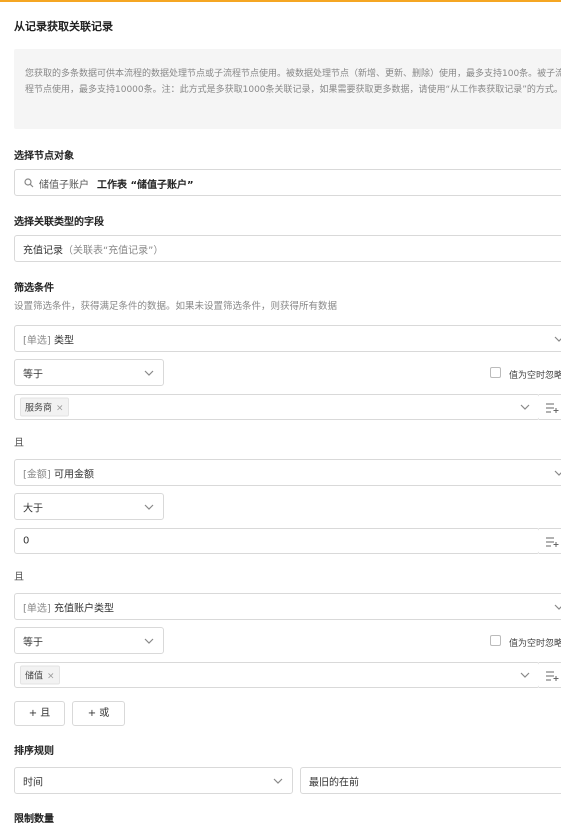  What do you see at coordinates (34, 819) in the screenshot?
I see `limit-section-label: 限制数量` at bounding box center [34, 819].